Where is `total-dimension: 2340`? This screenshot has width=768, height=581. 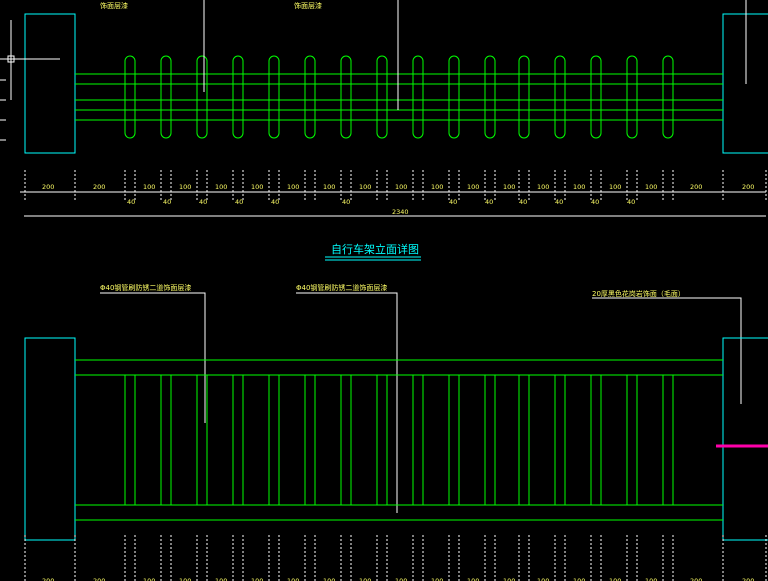 total-dimension: 2340 is located at coordinates (400, 212).